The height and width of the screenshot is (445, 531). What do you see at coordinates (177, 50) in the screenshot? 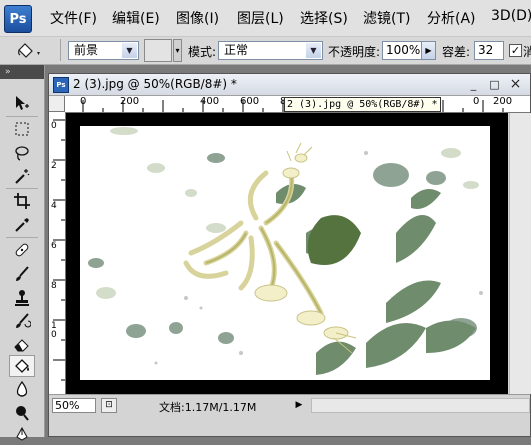
I see `pattern-dropdown-arrow: ▾` at bounding box center [177, 50].